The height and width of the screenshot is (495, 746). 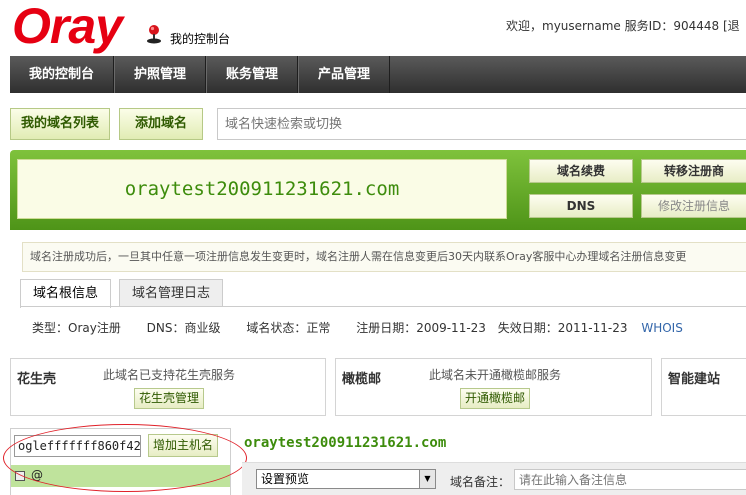 What do you see at coordinates (62, 74) in the screenshot?
I see `nav-my-console: 我的控制台` at bounding box center [62, 74].